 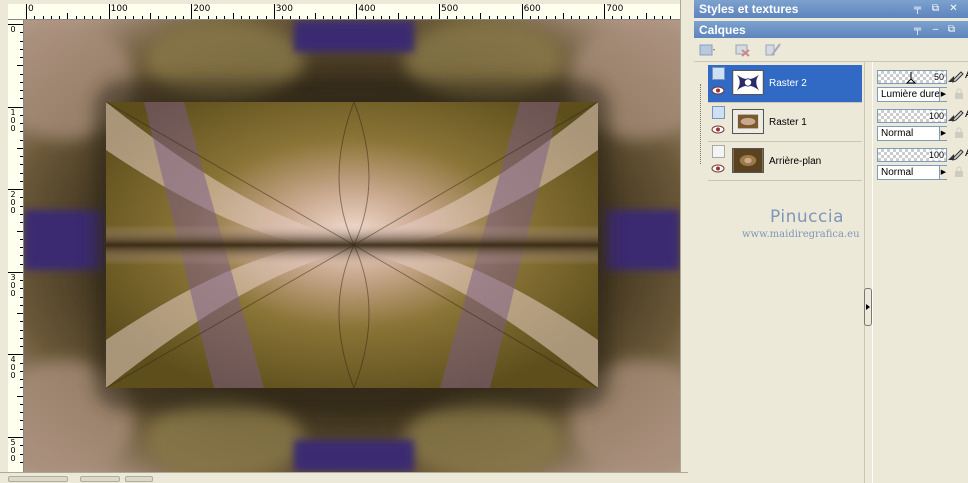 I want to click on layers-panel-title: Calques, so click(x=722, y=30).